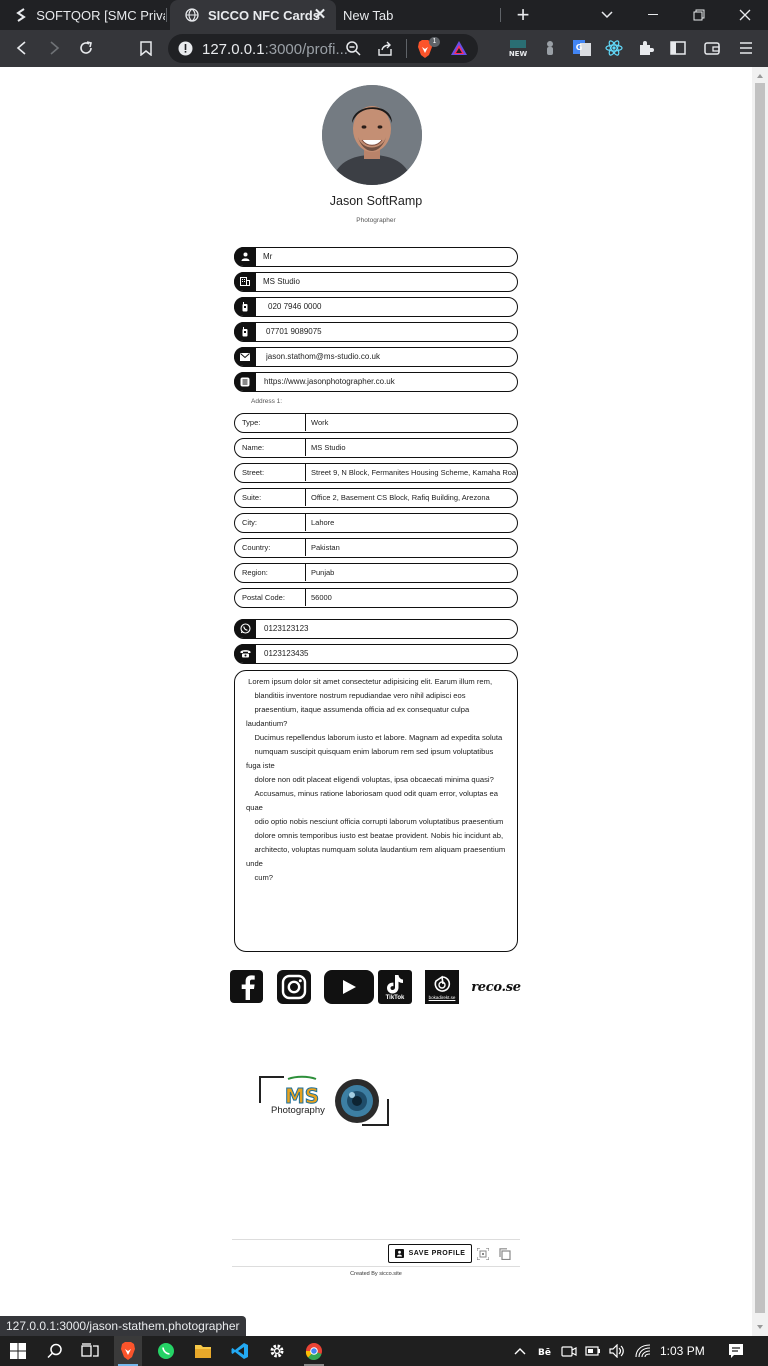  I want to click on address-heading: Address 1:, so click(267, 401).